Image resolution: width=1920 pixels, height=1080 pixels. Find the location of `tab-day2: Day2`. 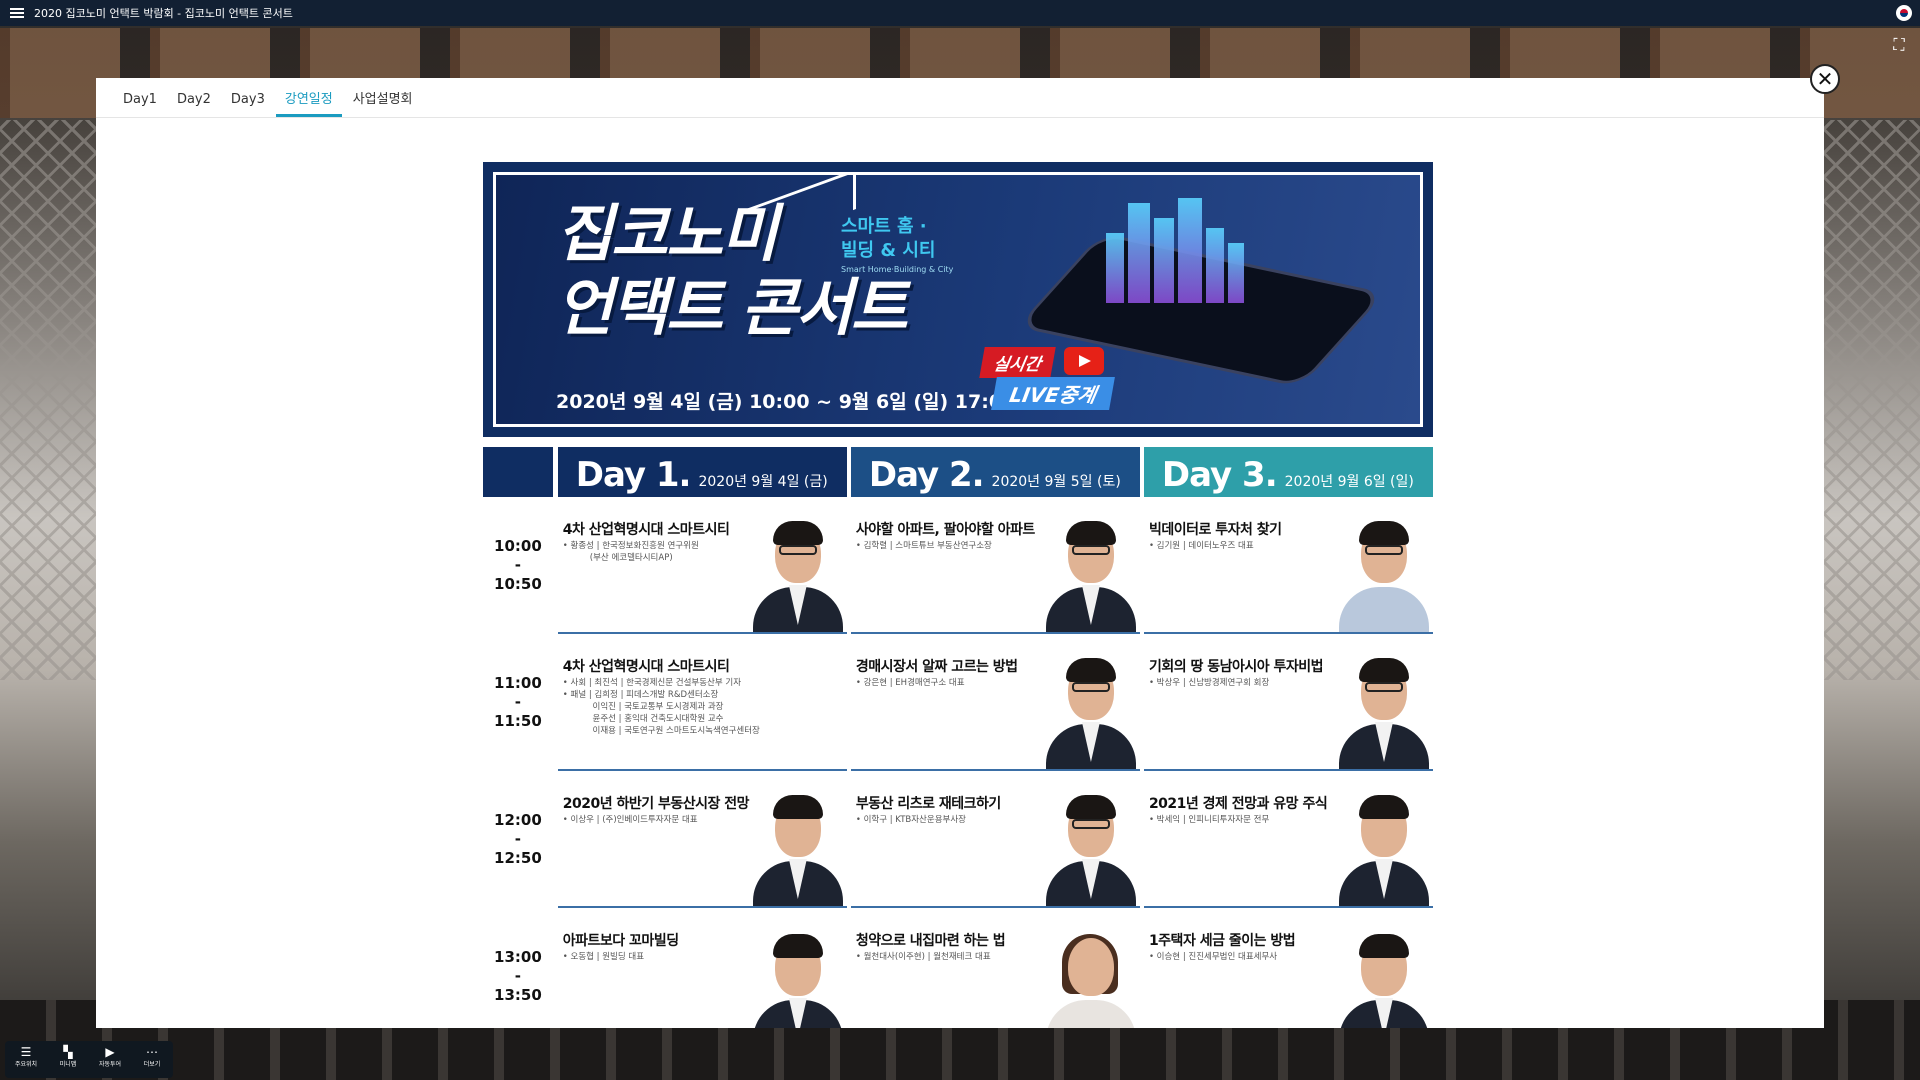

tab-day2: Day2 is located at coordinates (194, 104).